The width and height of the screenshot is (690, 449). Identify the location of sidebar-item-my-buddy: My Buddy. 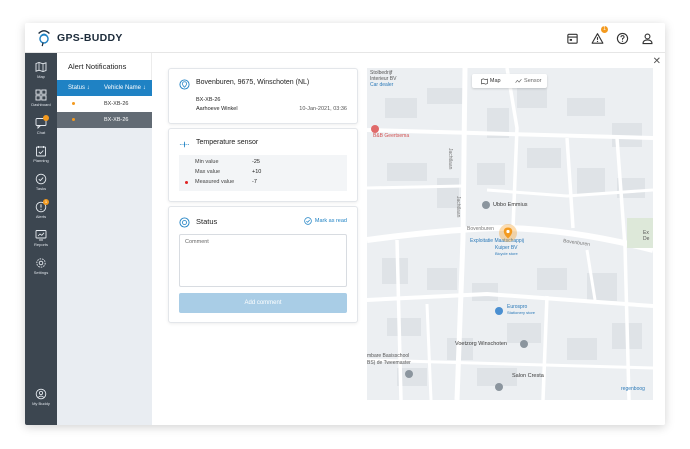
(41, 402).